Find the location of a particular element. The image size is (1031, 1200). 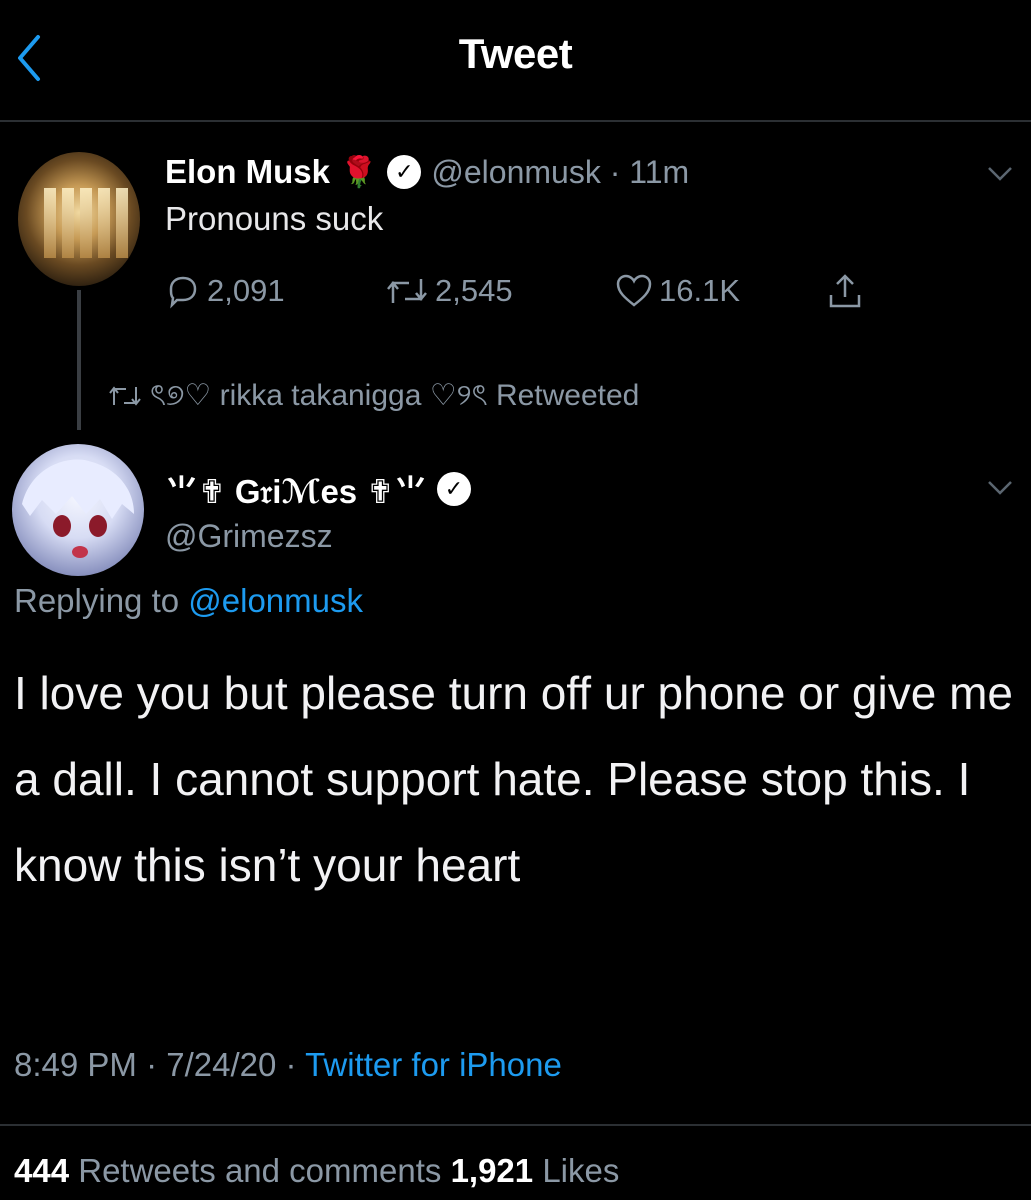

retweets-stat: 444 Retweets and comments is located at coordinates (232, 1170).